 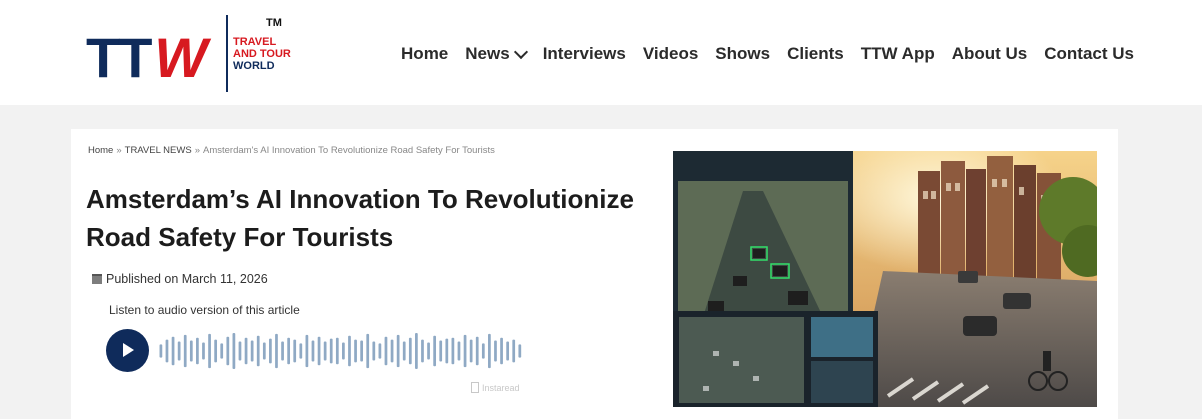 What do you see at coordinates (158, 150) in the screenshot?
I see `breadcrumb-section: TRAVEL NEWS` at bounding box center [158, 150].